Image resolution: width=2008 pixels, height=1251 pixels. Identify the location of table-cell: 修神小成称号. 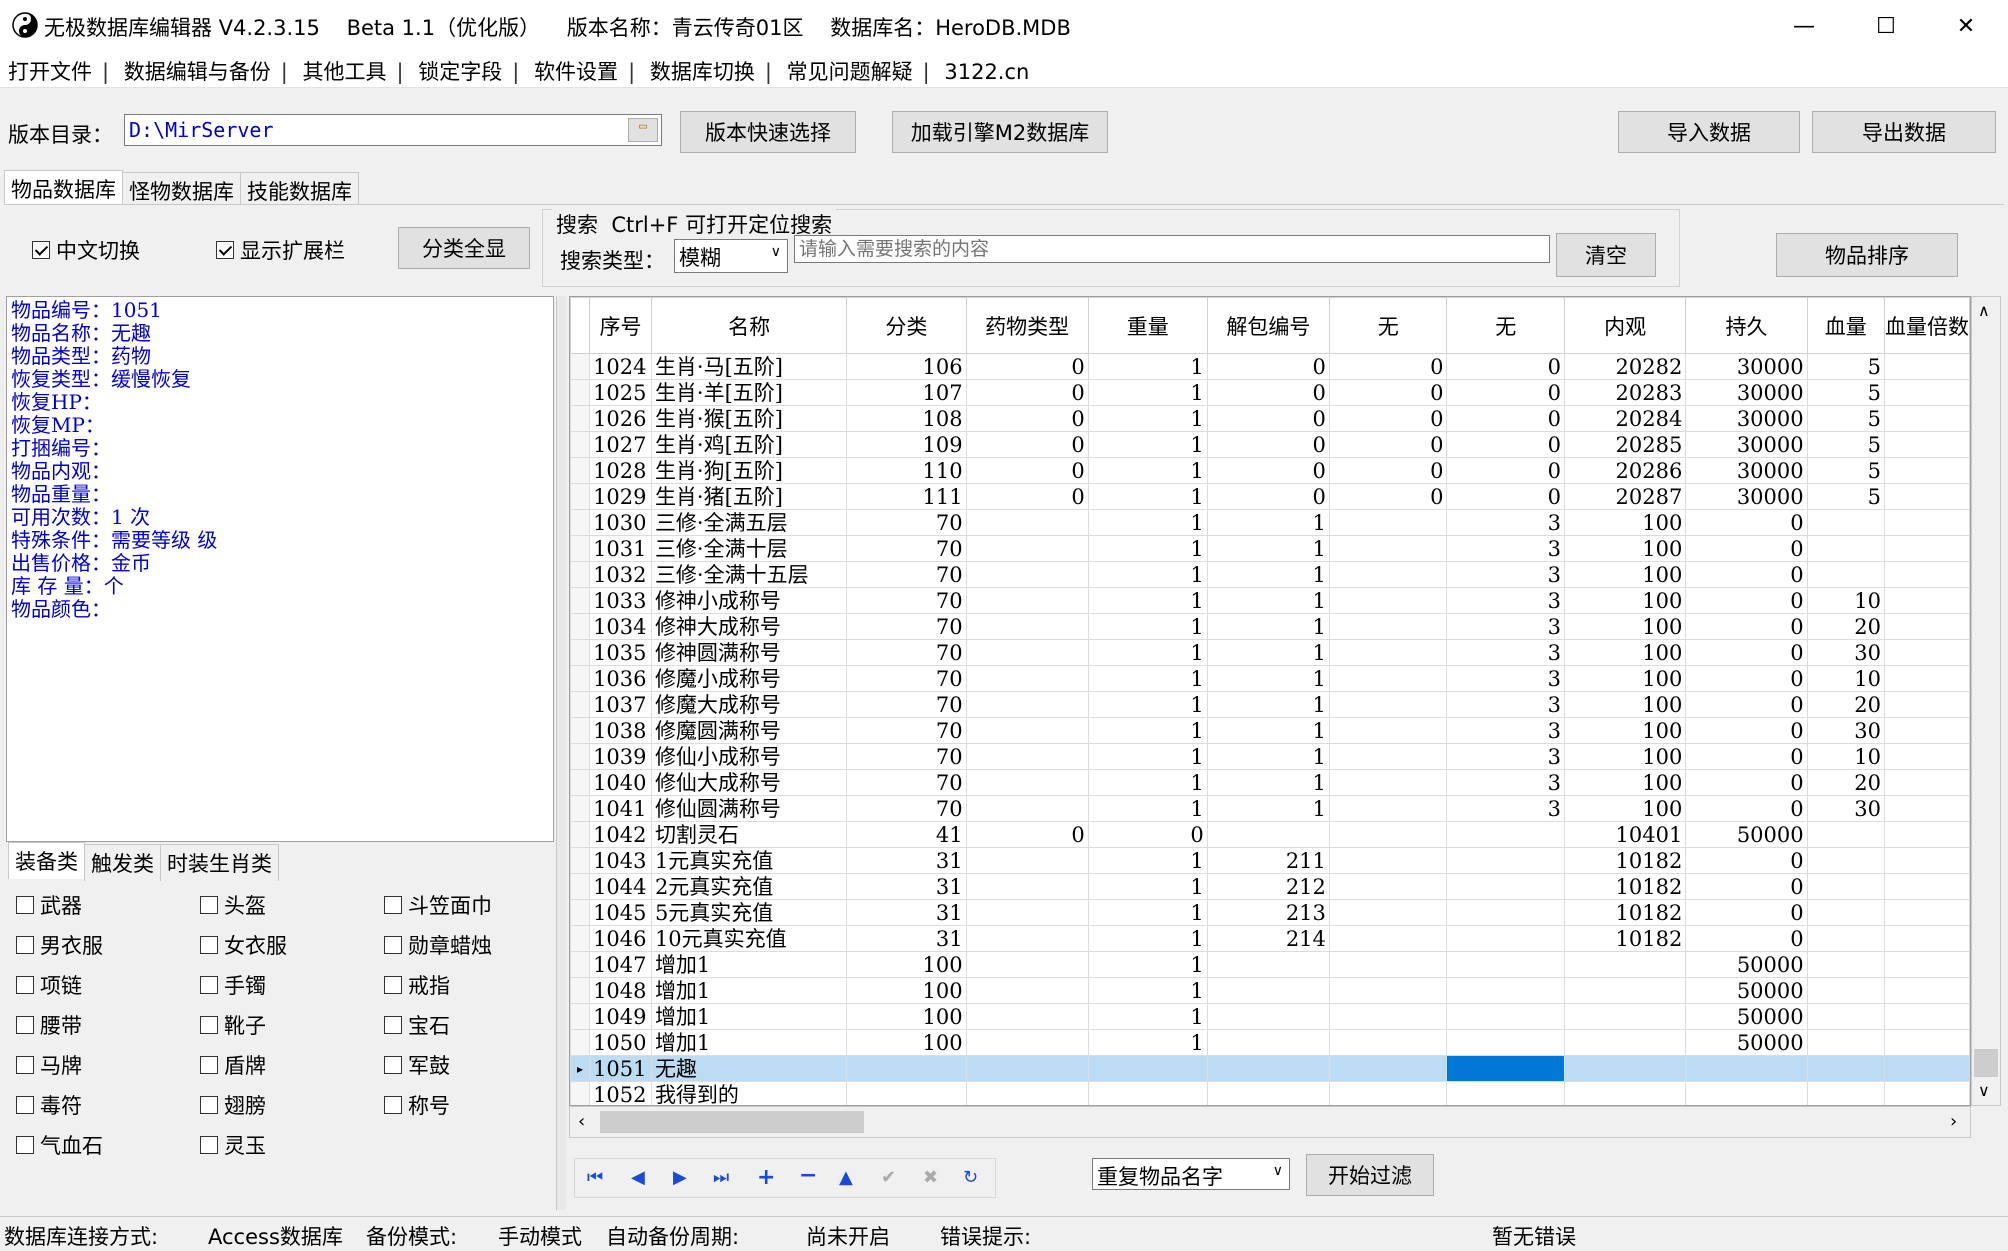
(749, 600).